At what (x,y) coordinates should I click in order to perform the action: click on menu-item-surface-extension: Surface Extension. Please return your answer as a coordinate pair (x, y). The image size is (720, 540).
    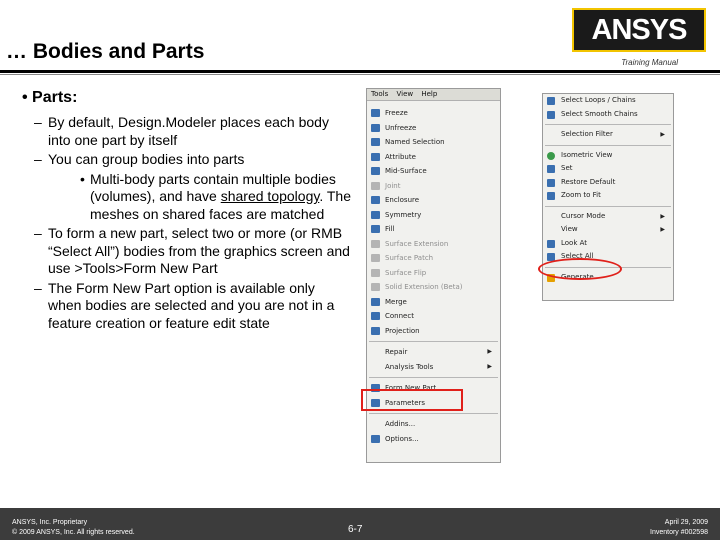
    Looking at the image, I should click on (433, 244).